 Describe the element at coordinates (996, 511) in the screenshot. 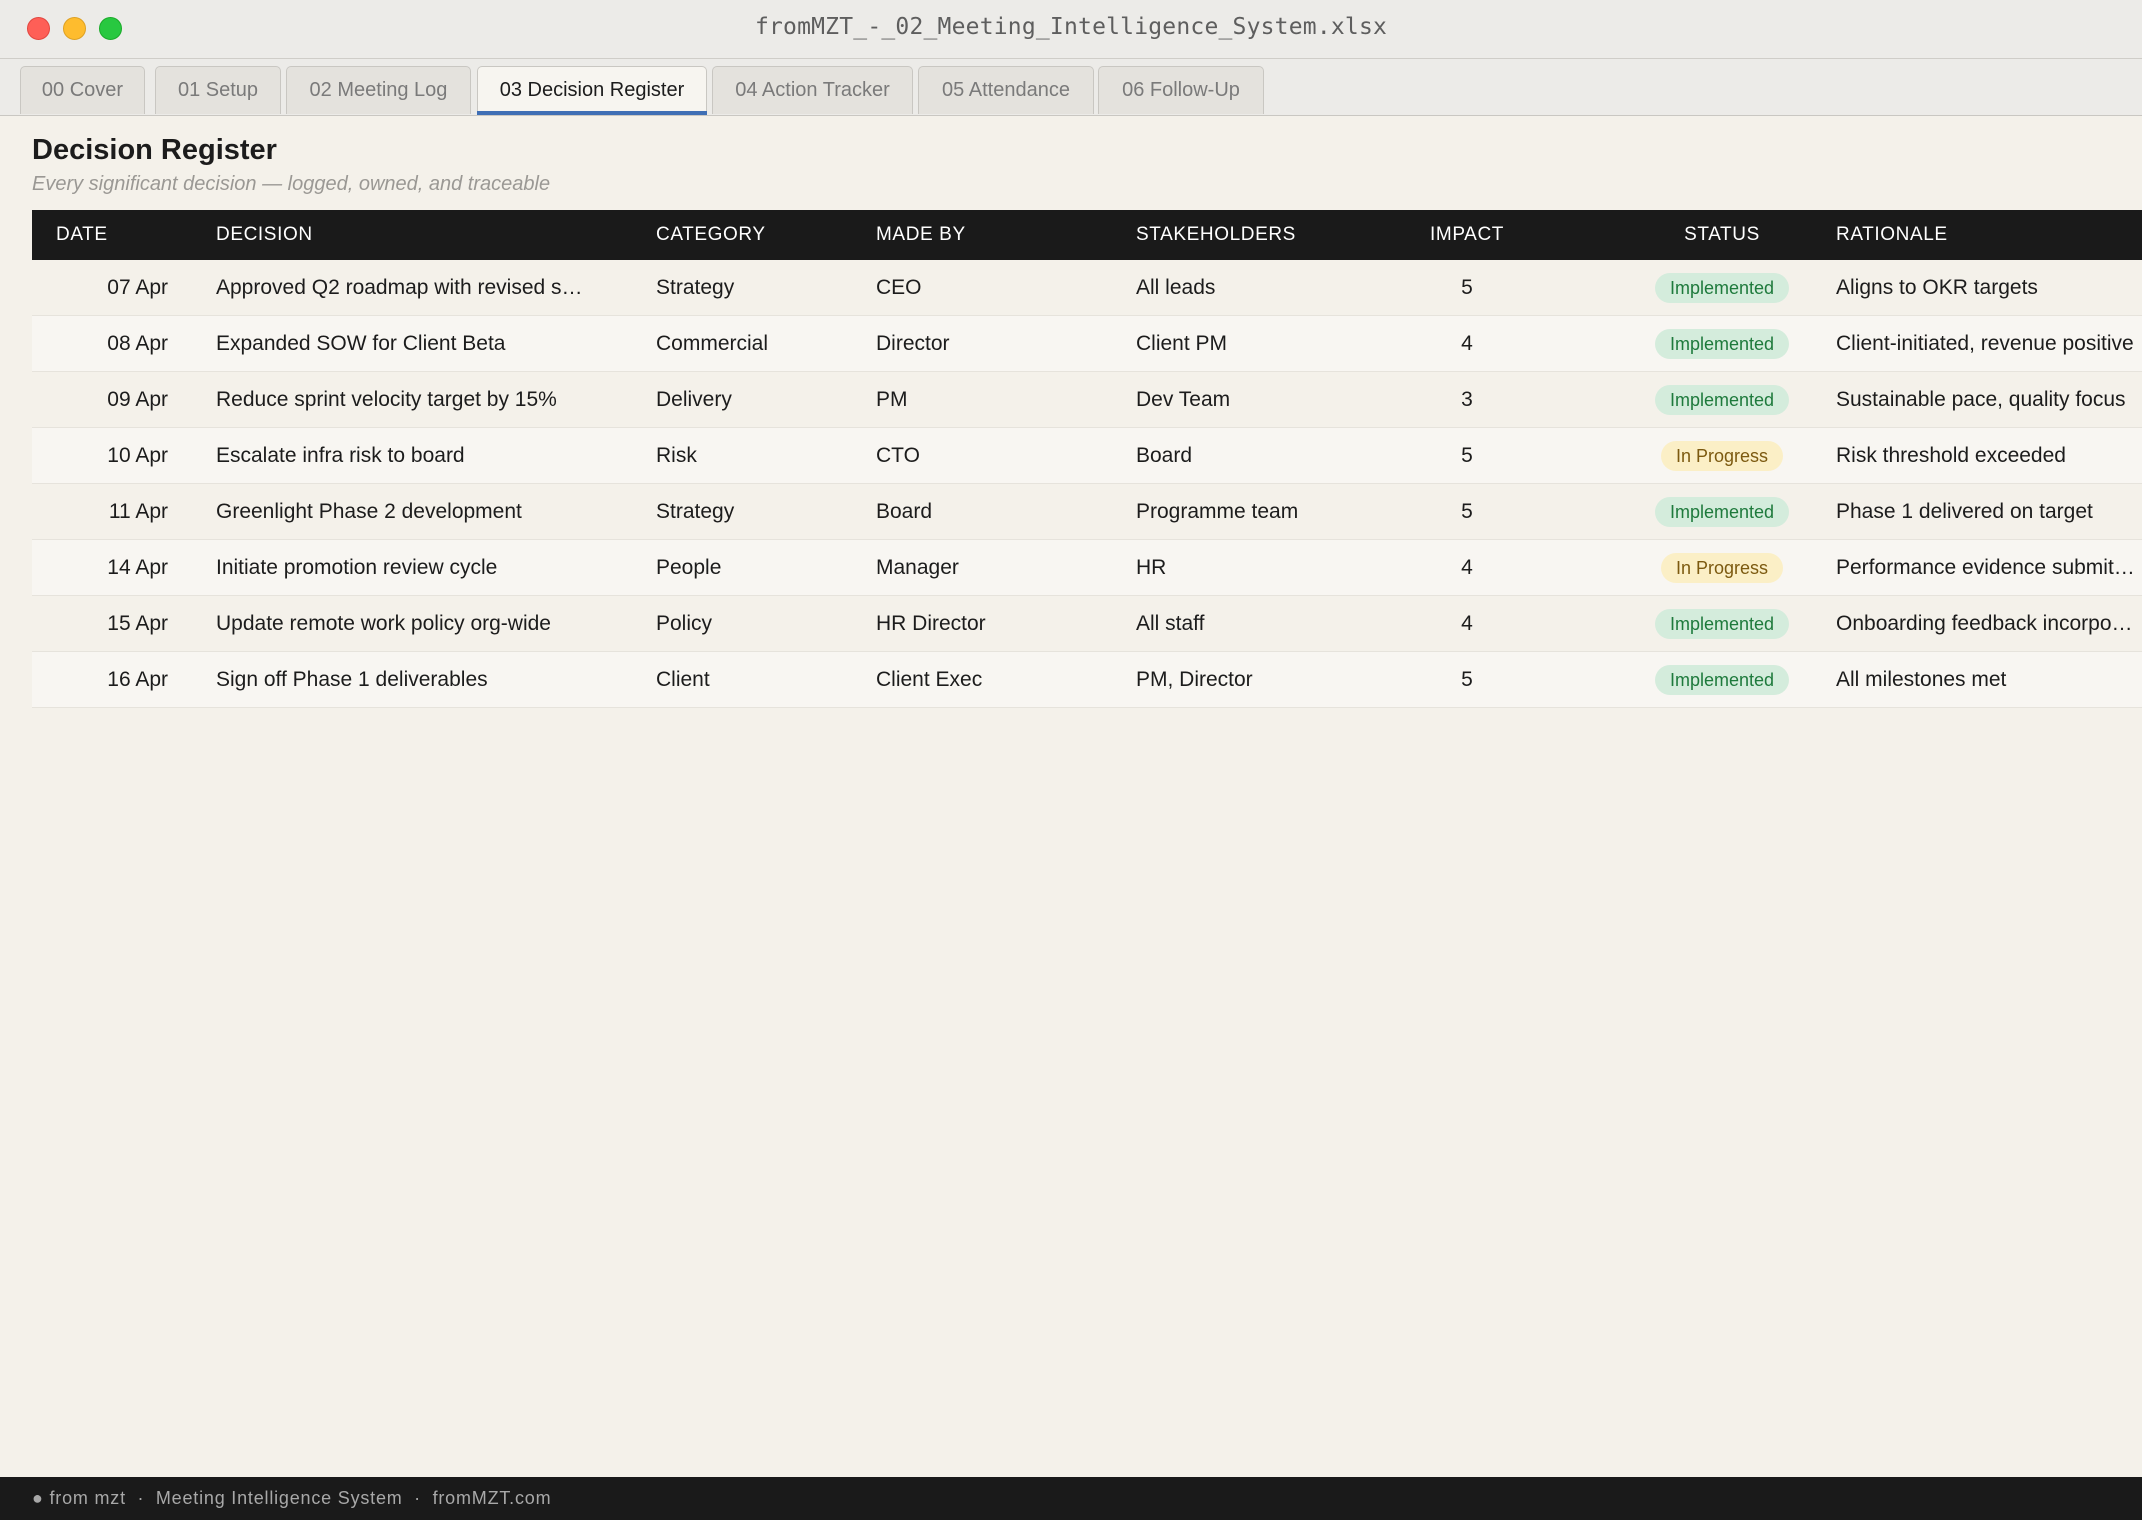

I see `made-by-cell: Board` at that location.